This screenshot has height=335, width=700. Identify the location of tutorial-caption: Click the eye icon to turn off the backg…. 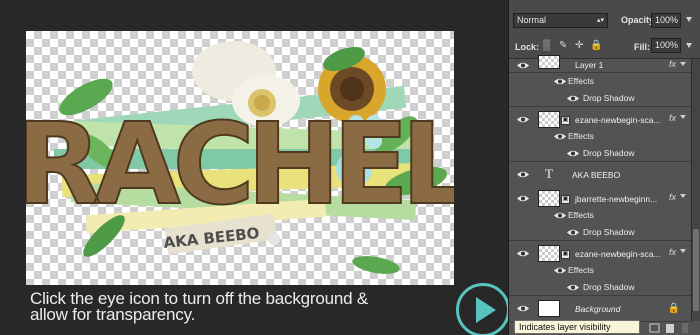
(245, 307).